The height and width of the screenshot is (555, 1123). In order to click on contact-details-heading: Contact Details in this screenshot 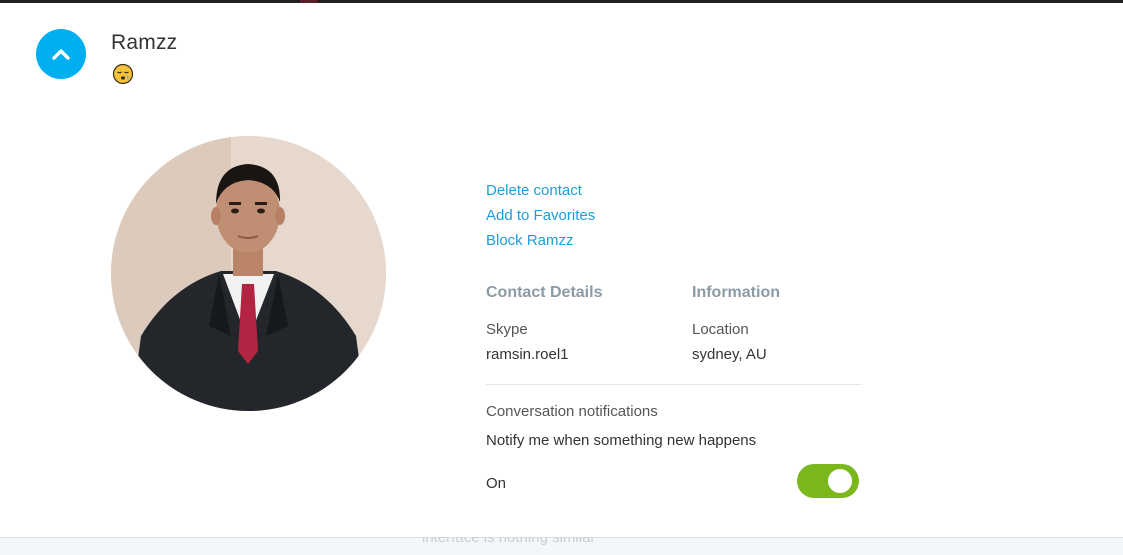, I will do `click(544, 292)`.